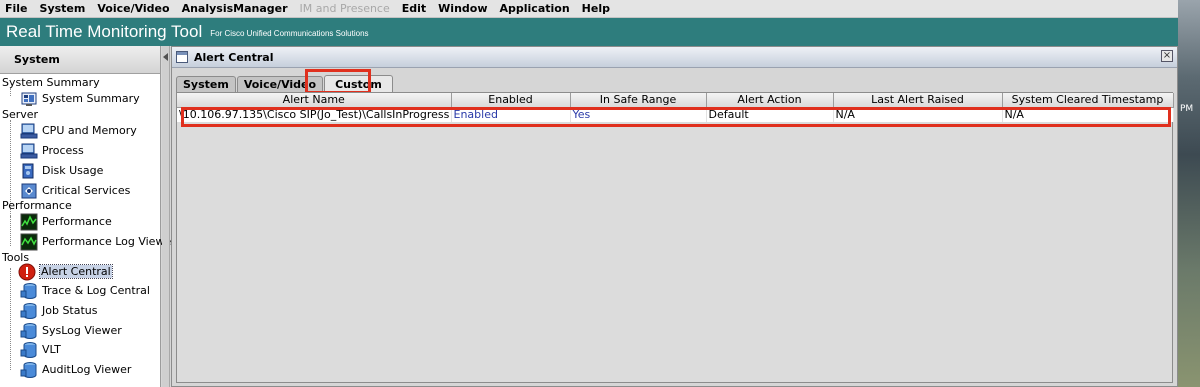  I want to click on tab-highlight-box, so click(338, 81).